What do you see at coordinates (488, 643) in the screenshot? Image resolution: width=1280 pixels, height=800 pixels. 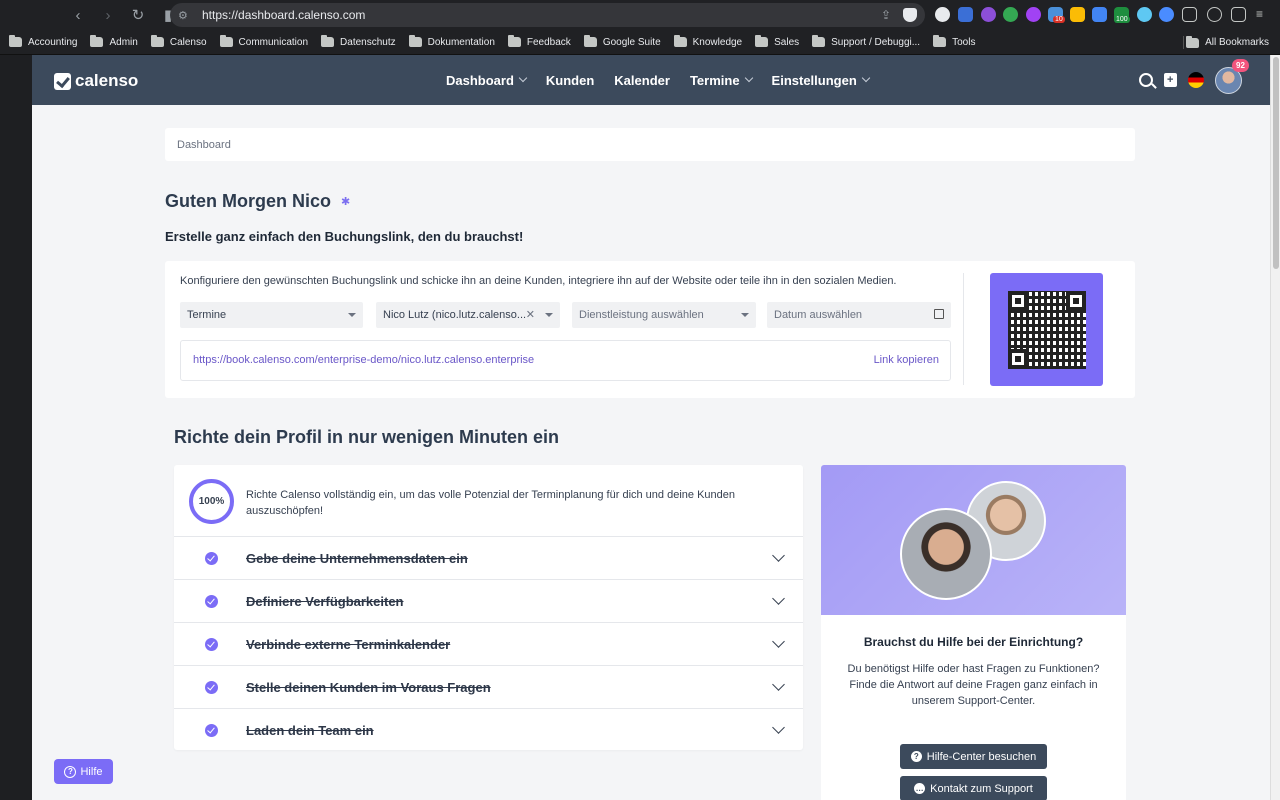 I see `setup-step: Verbinde externe Terminkalender` at bounding box center [488, 643].